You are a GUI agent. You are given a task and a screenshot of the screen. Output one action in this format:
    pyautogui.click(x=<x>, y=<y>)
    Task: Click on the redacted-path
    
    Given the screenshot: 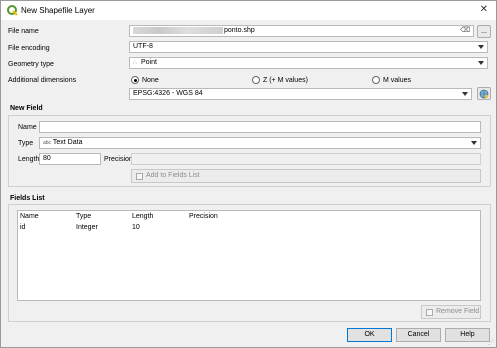 What is the action you would take?
    pyautogui.click(x=178, y=30)
    